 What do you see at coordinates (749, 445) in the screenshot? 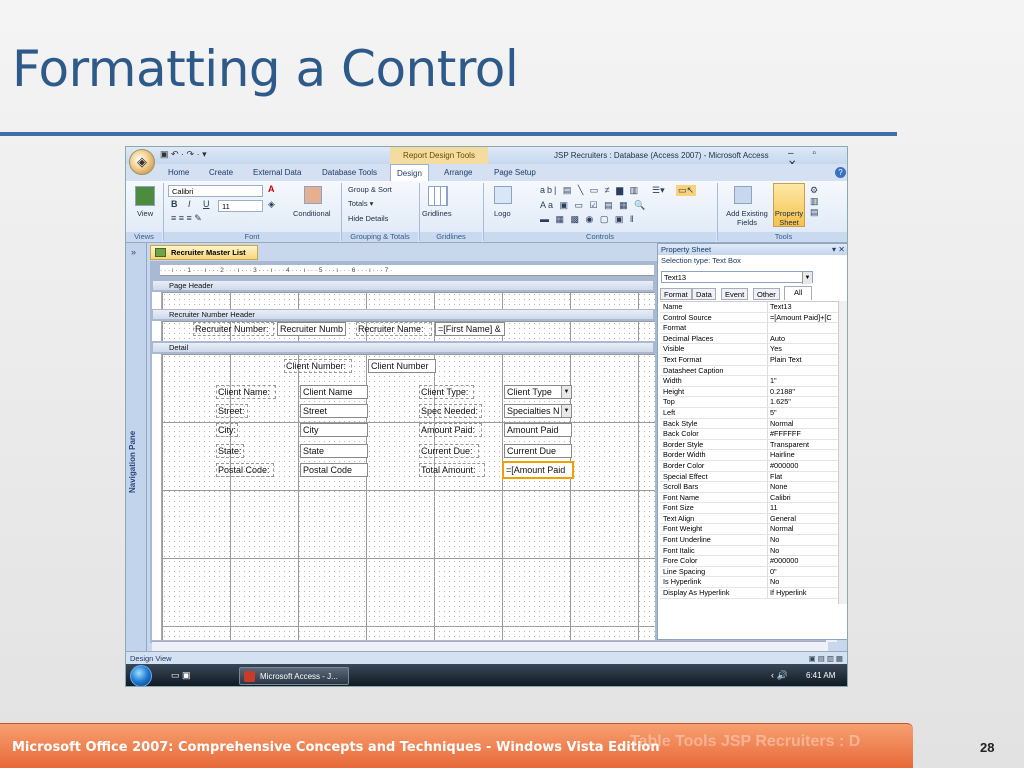
I see `property-row: Border Style Transparent` at bounding box center [749, 445].